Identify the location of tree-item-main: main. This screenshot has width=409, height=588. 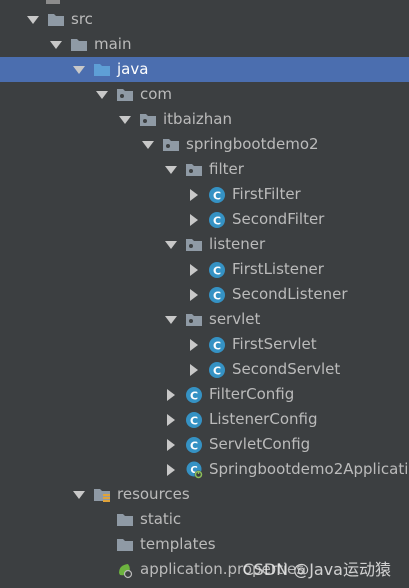
(204, 44).